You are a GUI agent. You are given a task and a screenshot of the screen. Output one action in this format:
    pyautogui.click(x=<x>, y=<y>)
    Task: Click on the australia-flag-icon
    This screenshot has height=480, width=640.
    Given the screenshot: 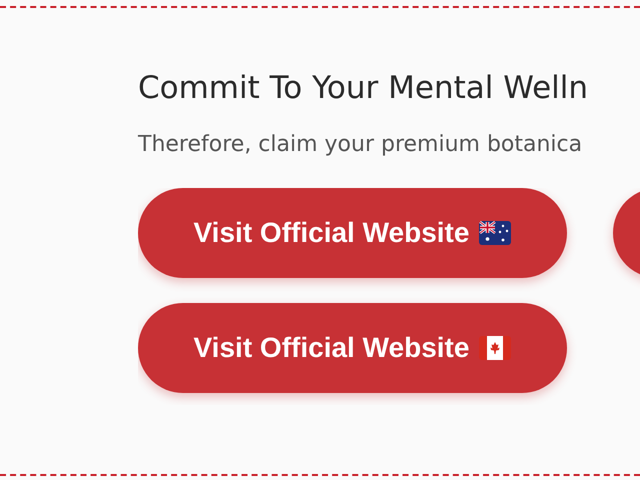 What is the action you would take?
    pyautogui.click(x=495, y=233)
    